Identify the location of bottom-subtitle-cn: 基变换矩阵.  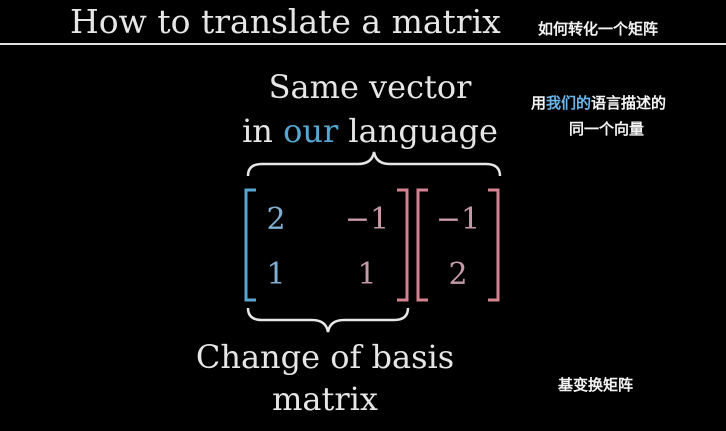
(596, 385).